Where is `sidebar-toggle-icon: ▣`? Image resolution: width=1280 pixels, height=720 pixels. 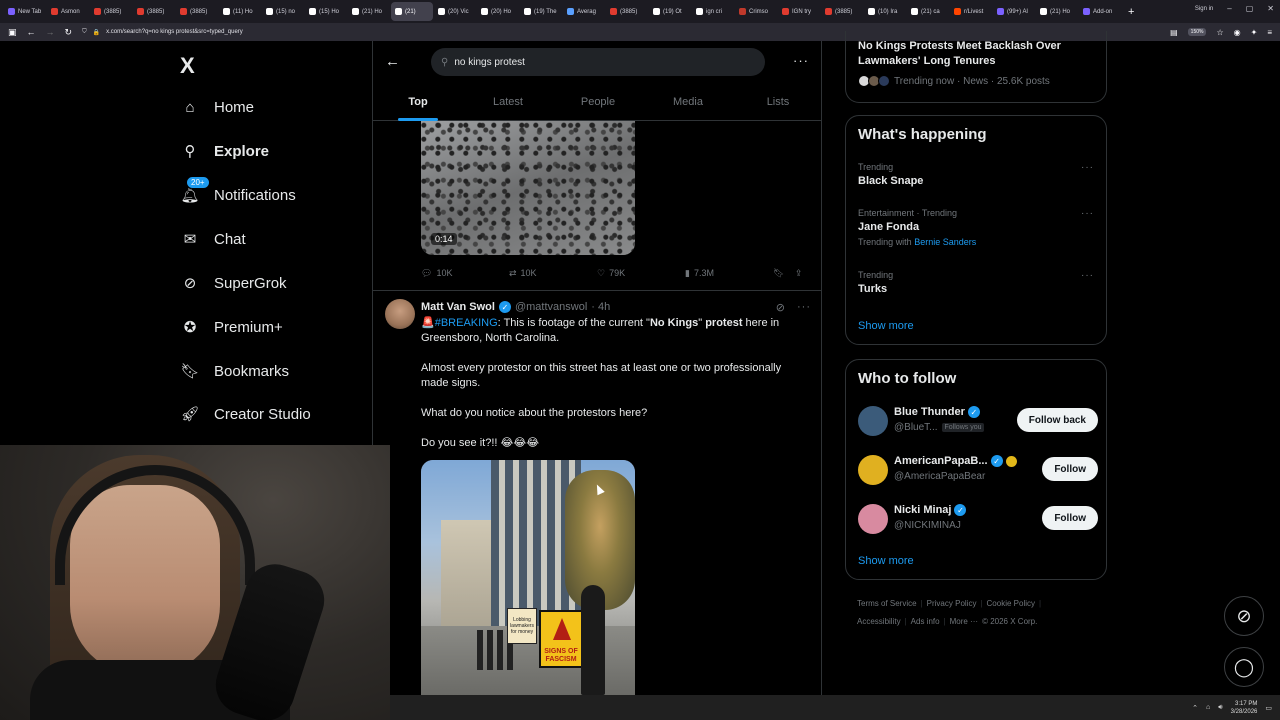
sidebar-toggle-icon: ▣ is located at coordinates (12, 32).